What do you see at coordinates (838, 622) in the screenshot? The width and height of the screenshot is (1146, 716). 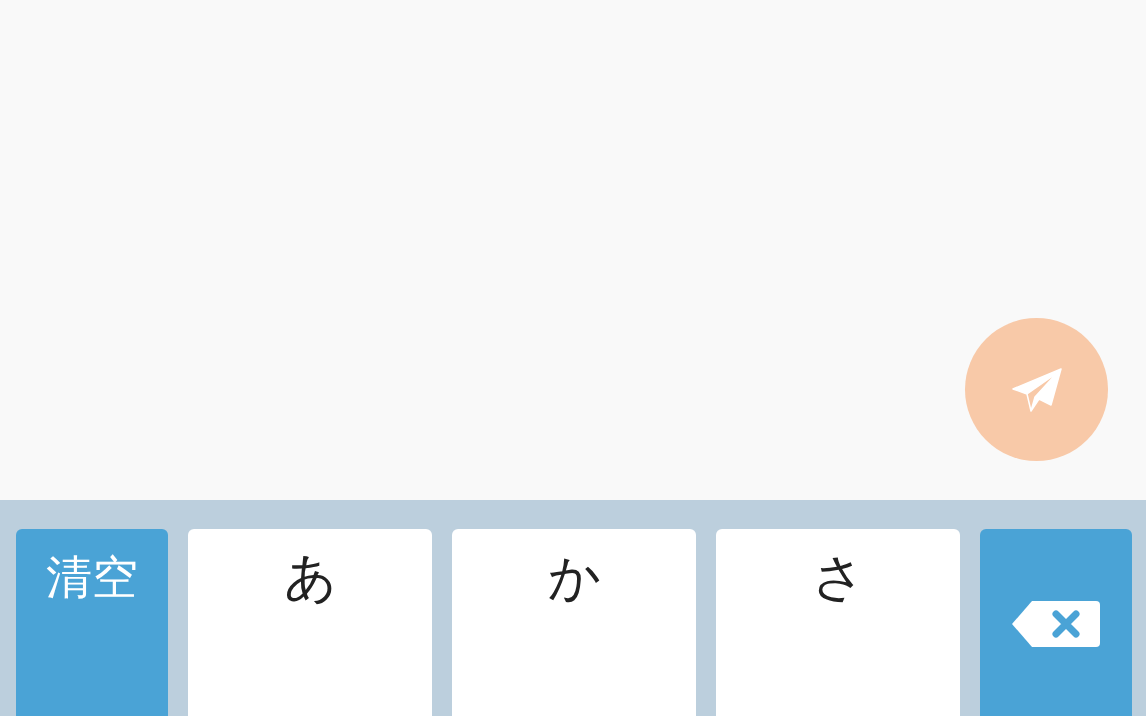 I see `kana-key: さ` at bounding box center [838, 622].